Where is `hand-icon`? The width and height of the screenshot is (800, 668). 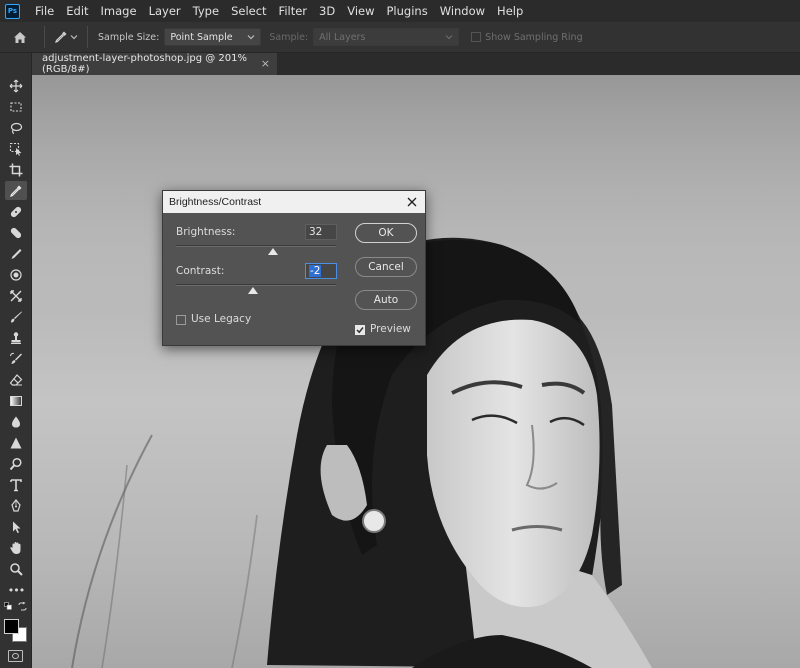
hand-icon is located at coordinates (15, 547).